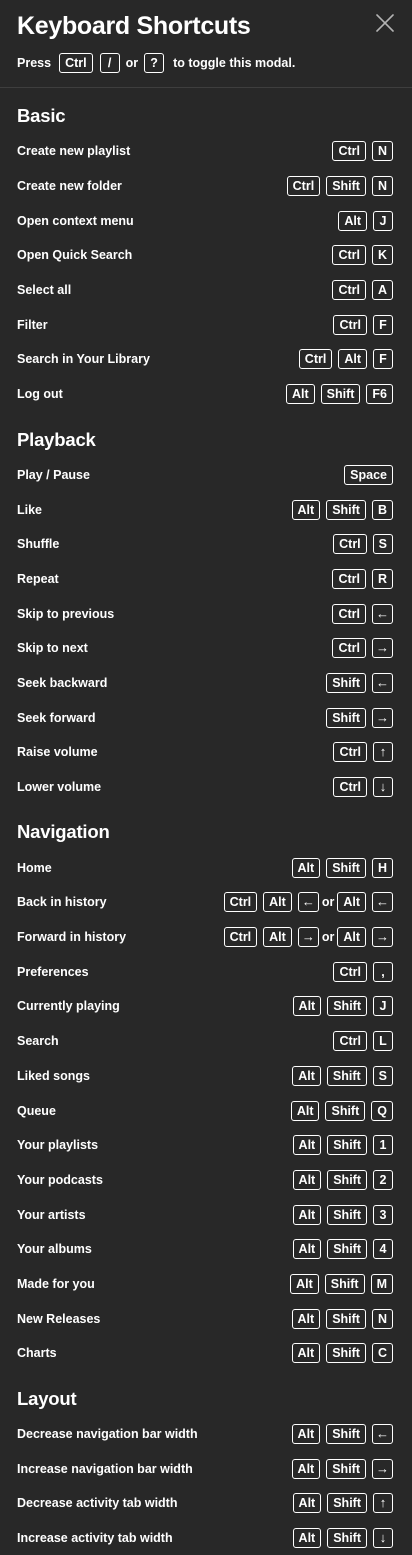  I want to click on shortcut-row: Create new playlist Ctrl N, so click(205, 151).